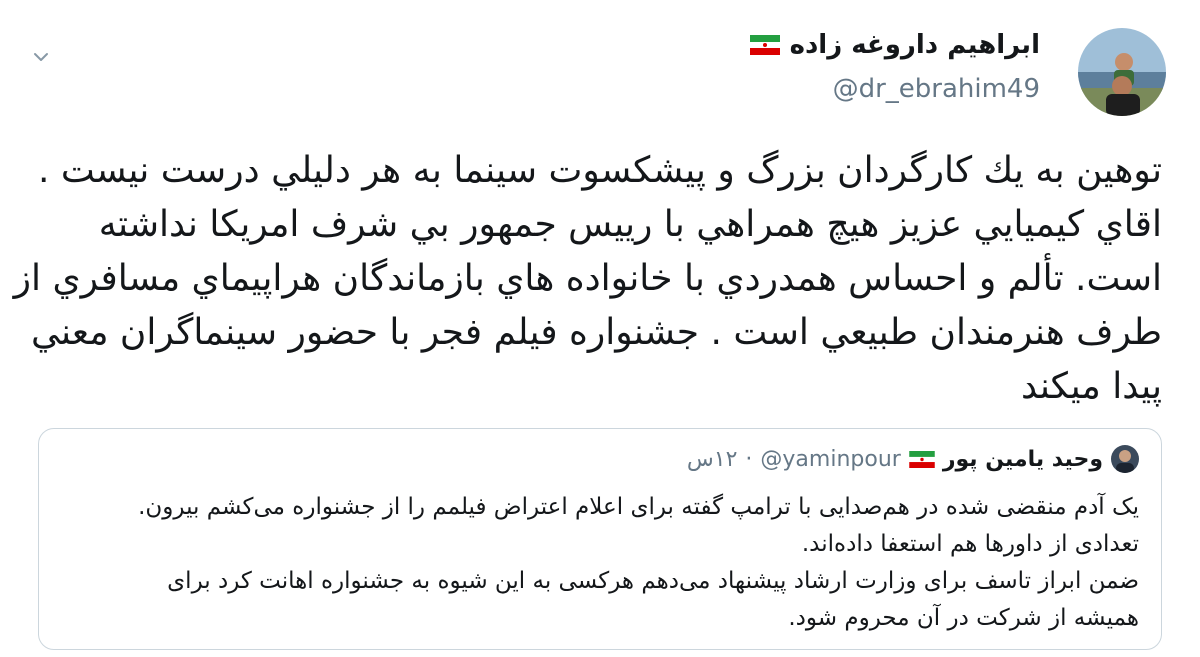 This screenshot has height=657, width=1200. I want to click on tweet-text-line: پيدا ميكند, so click(1091, 386).